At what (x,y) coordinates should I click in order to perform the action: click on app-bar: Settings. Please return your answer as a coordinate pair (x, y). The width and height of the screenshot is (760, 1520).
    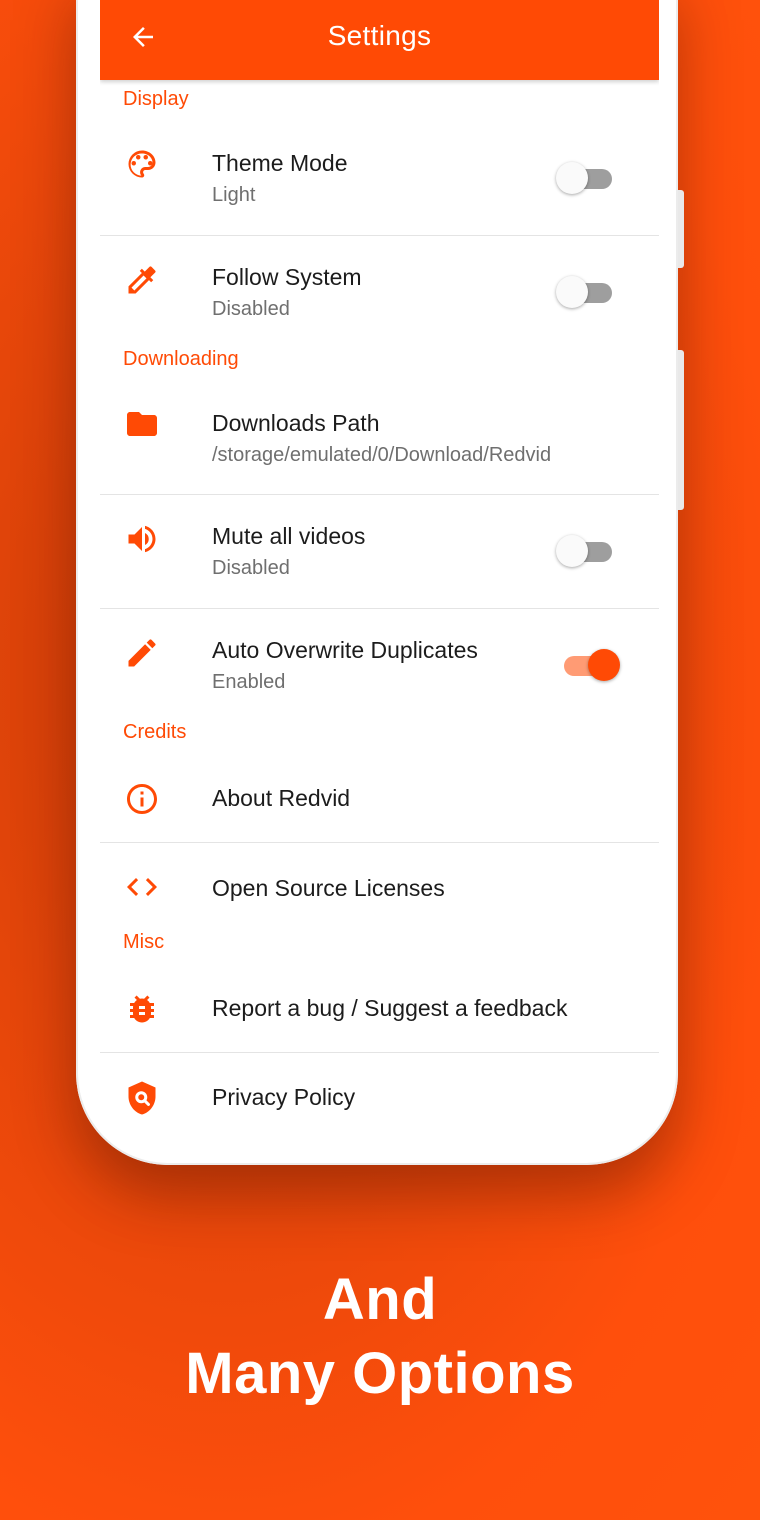
    Looking at the image, I should click on (379, 40).